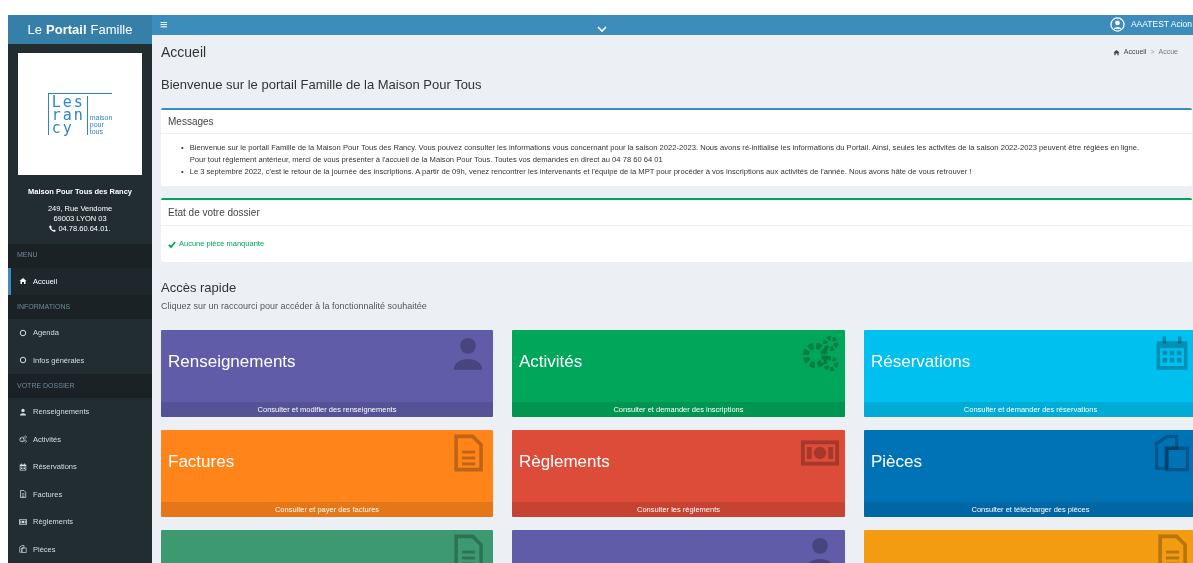 The height and width of the screenshot is (563, 1193). What do you see at coordinates (232, 362) in the screenshot?
I see `tile-title: Renseignements` at bounding box center [232, 362].